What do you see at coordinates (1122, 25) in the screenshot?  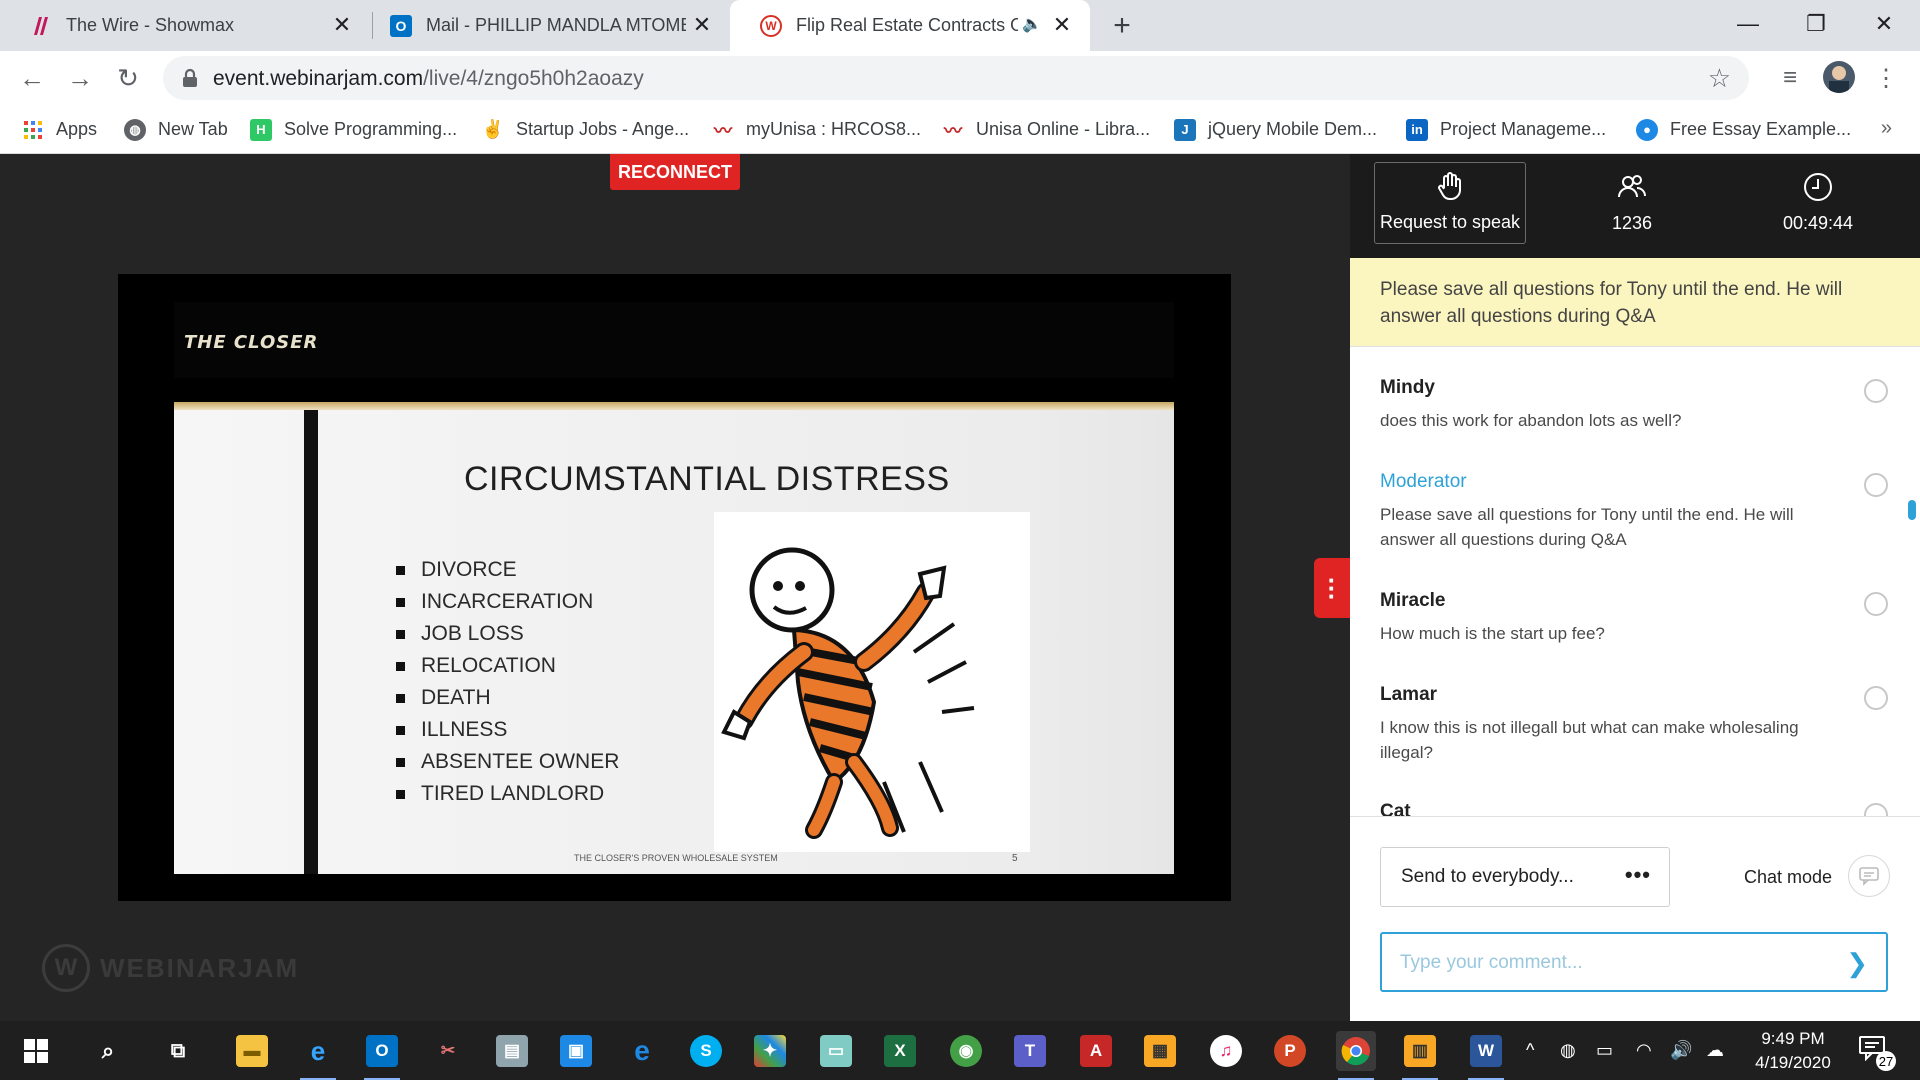 I see `new-tab-button: +` at bounding box center [1122, 25].